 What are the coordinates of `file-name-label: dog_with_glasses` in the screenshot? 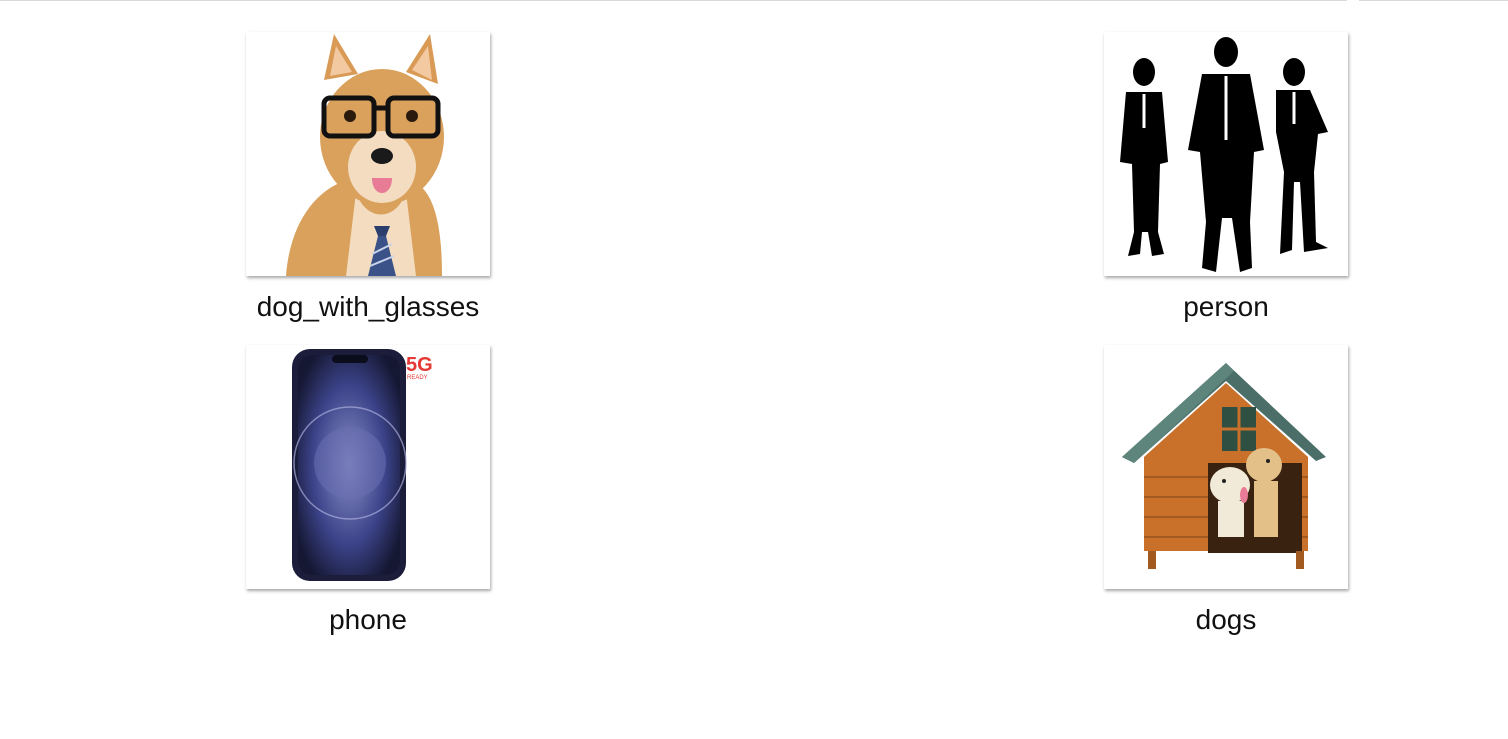 It's located at (368, 306).